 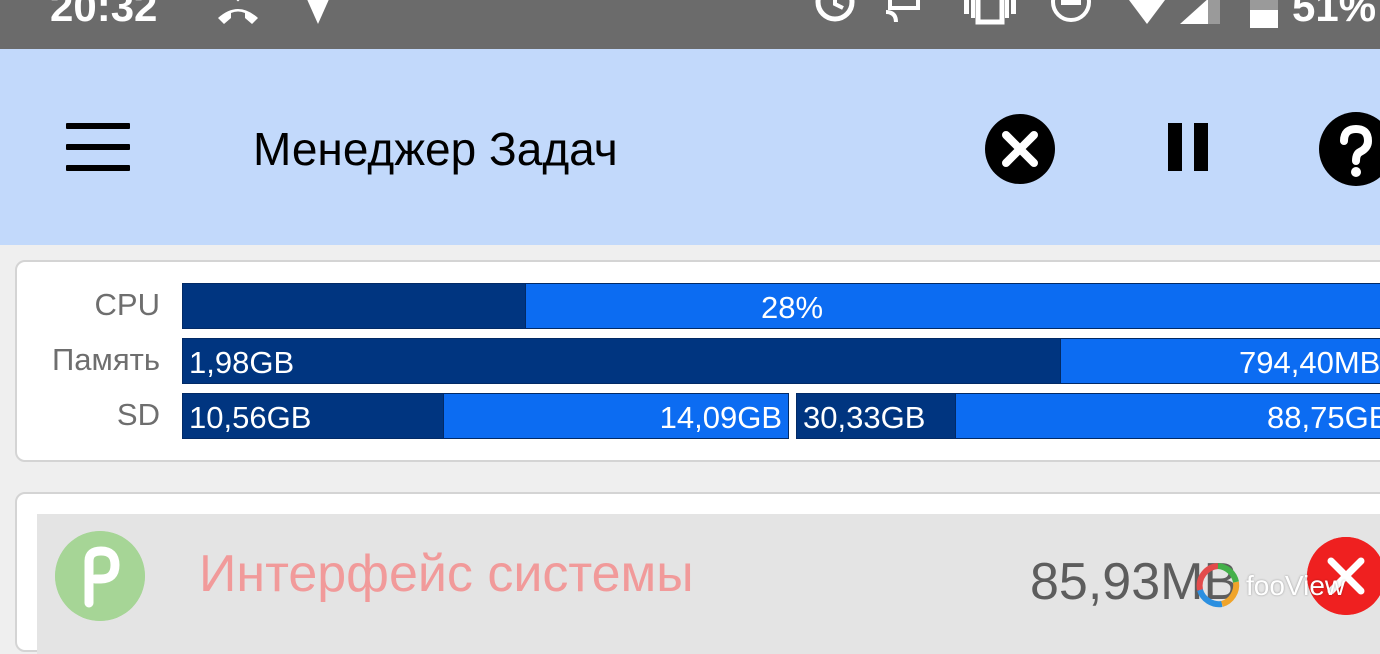 What do you see at coordinates (318, 12) in the screenshot?
I see `location-icon` at bounding box center [318, 12].